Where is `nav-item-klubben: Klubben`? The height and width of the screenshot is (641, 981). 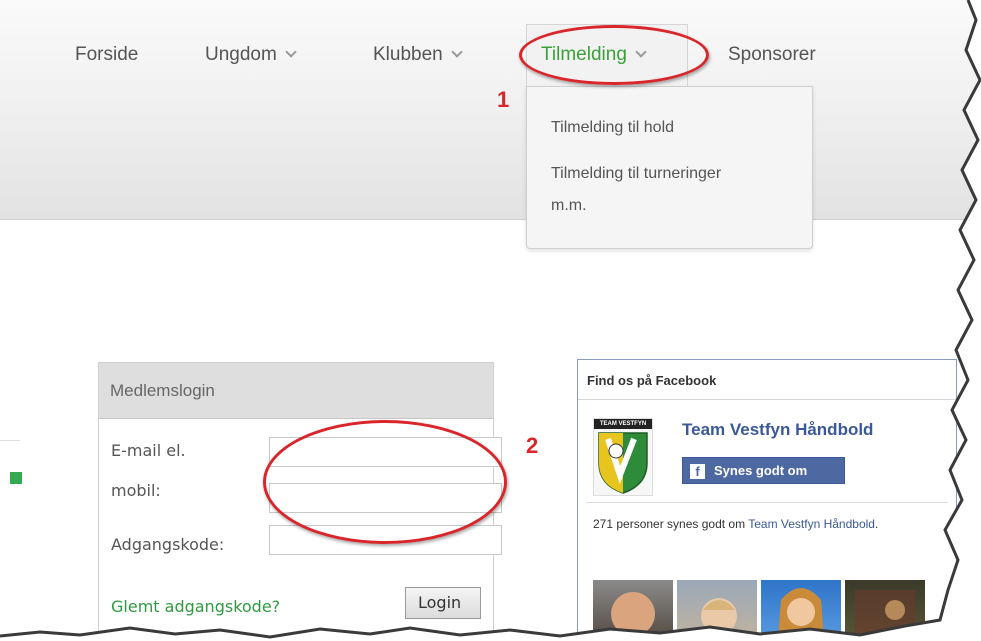
nav-item-klubben: Klubben is located at coordinates (418, 55).